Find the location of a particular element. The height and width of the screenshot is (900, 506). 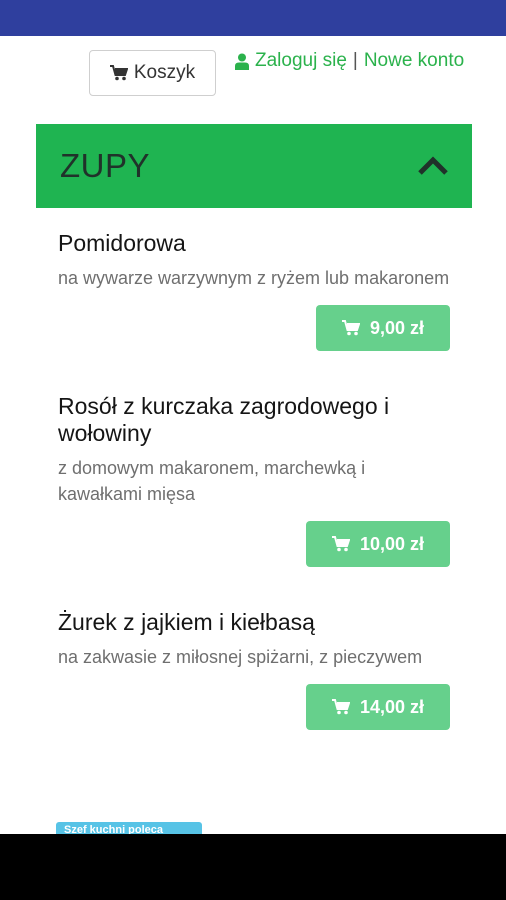

item-price: 10,00 zł is located at coordinates (391, 543).